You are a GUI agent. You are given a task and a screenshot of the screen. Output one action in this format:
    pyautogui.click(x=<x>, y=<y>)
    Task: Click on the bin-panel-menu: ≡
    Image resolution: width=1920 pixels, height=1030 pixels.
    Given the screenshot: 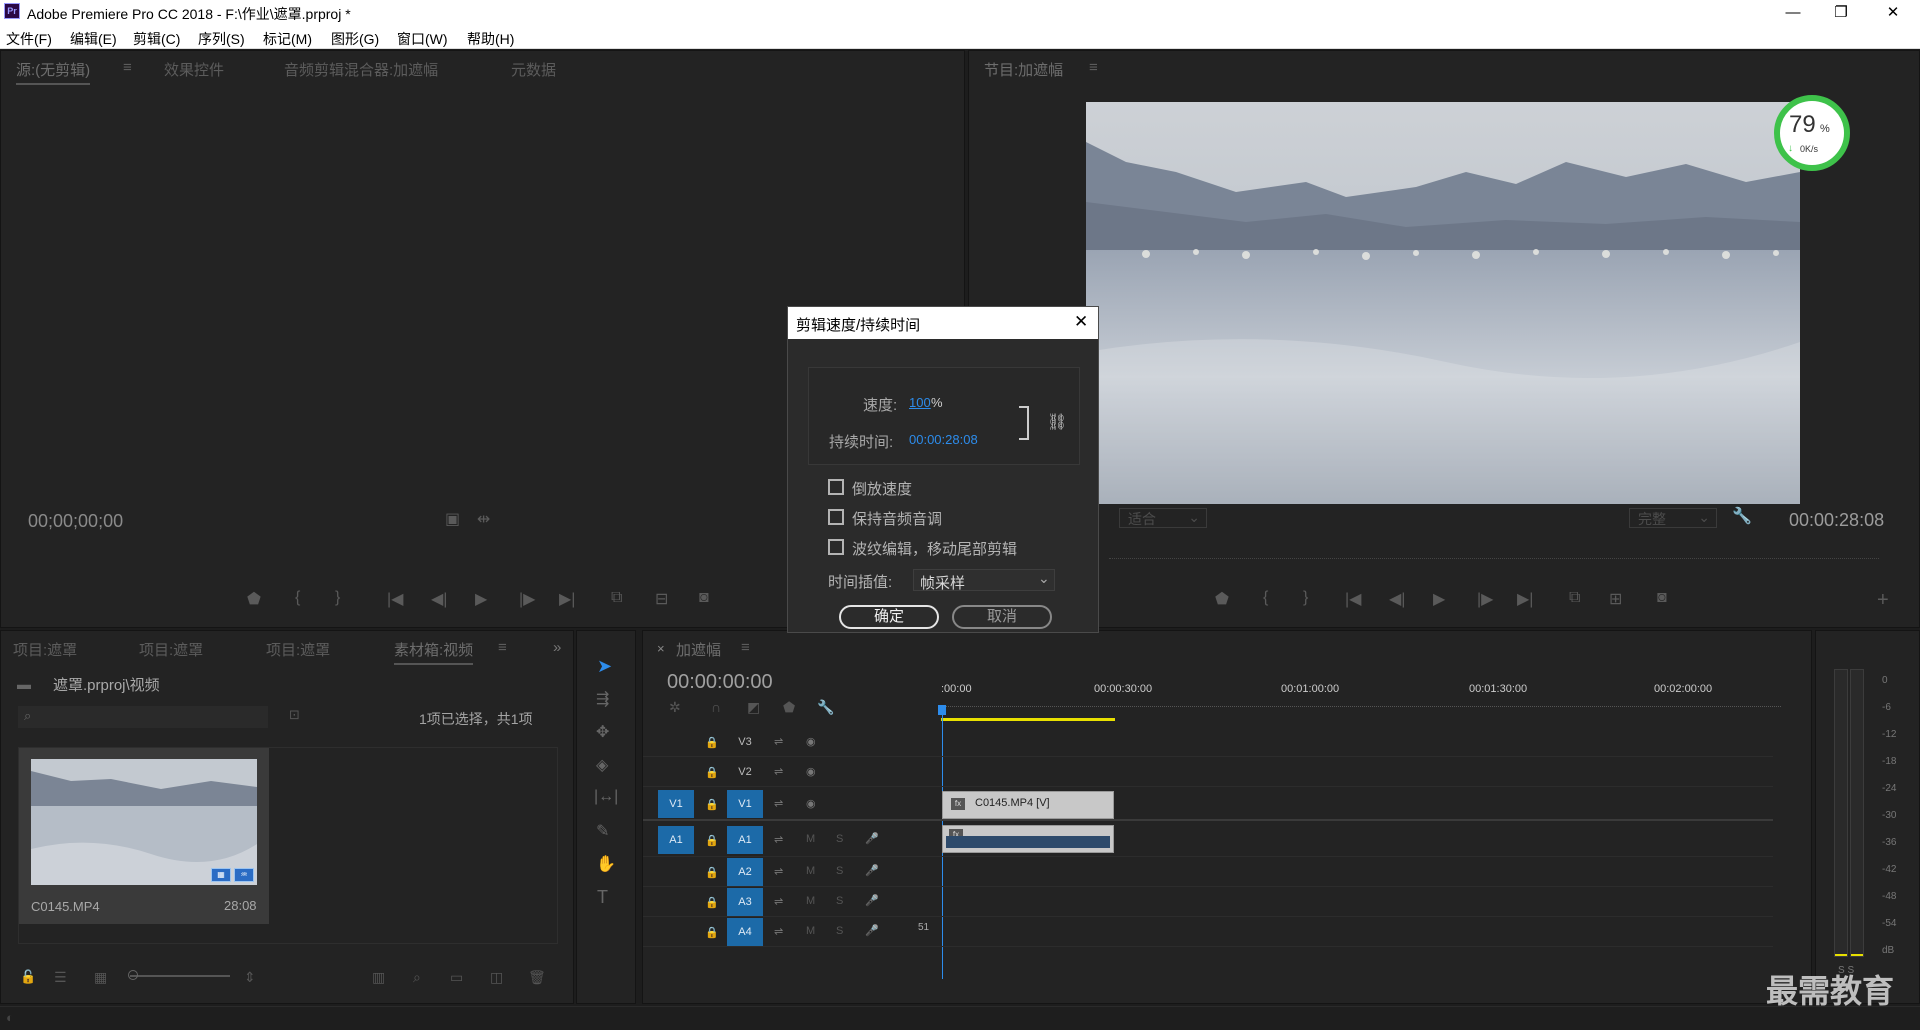 What is the action you would take?
    pyautogui.click(x=502, y=647)
    